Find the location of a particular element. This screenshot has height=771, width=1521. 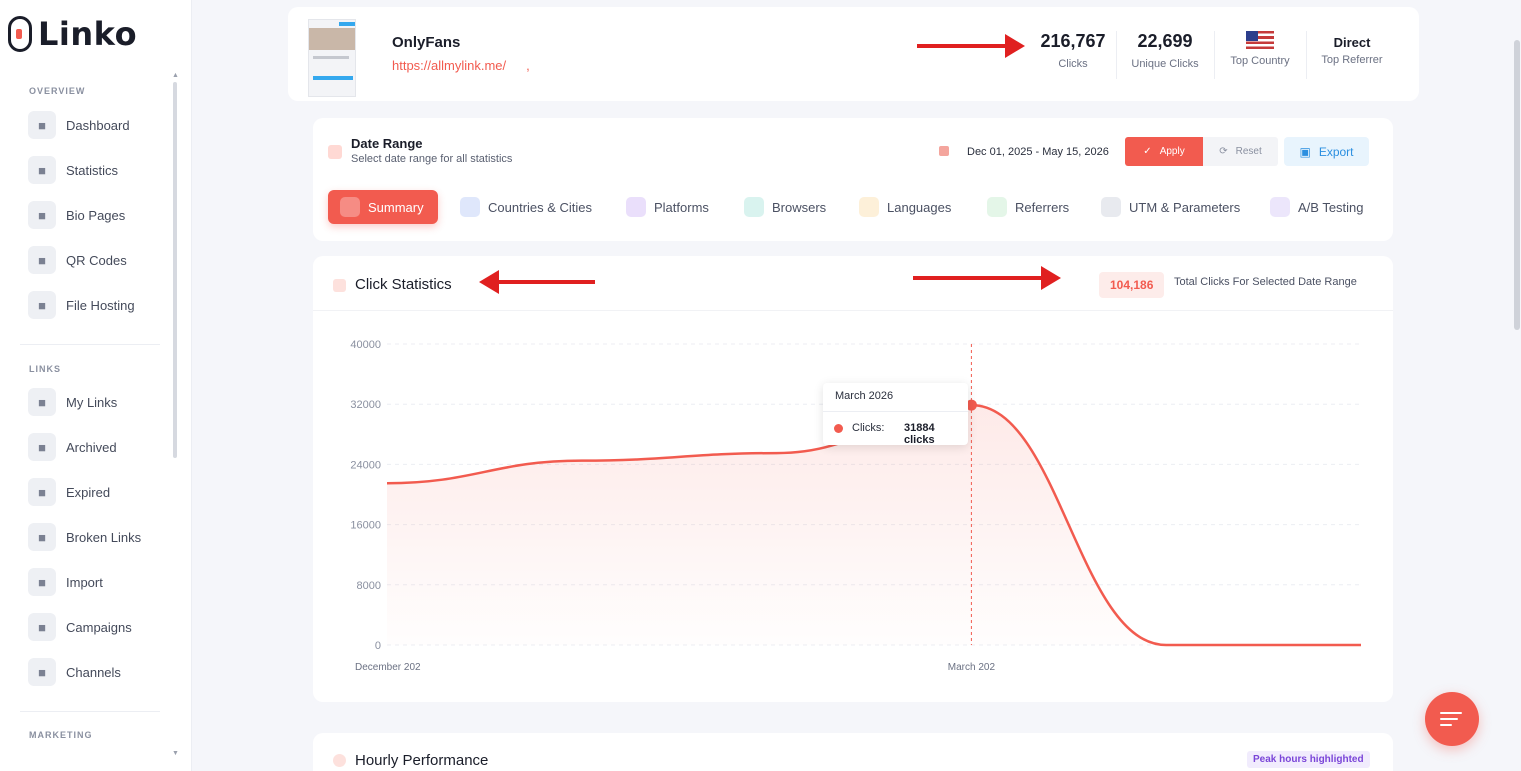

tab-label: Referrers is located at coordinates (1042, 207).